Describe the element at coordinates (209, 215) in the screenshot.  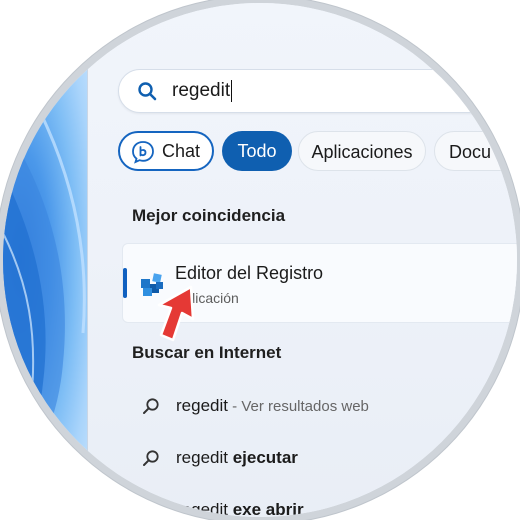
I see `best-match-heading: Mejor coincidencia` at that location.